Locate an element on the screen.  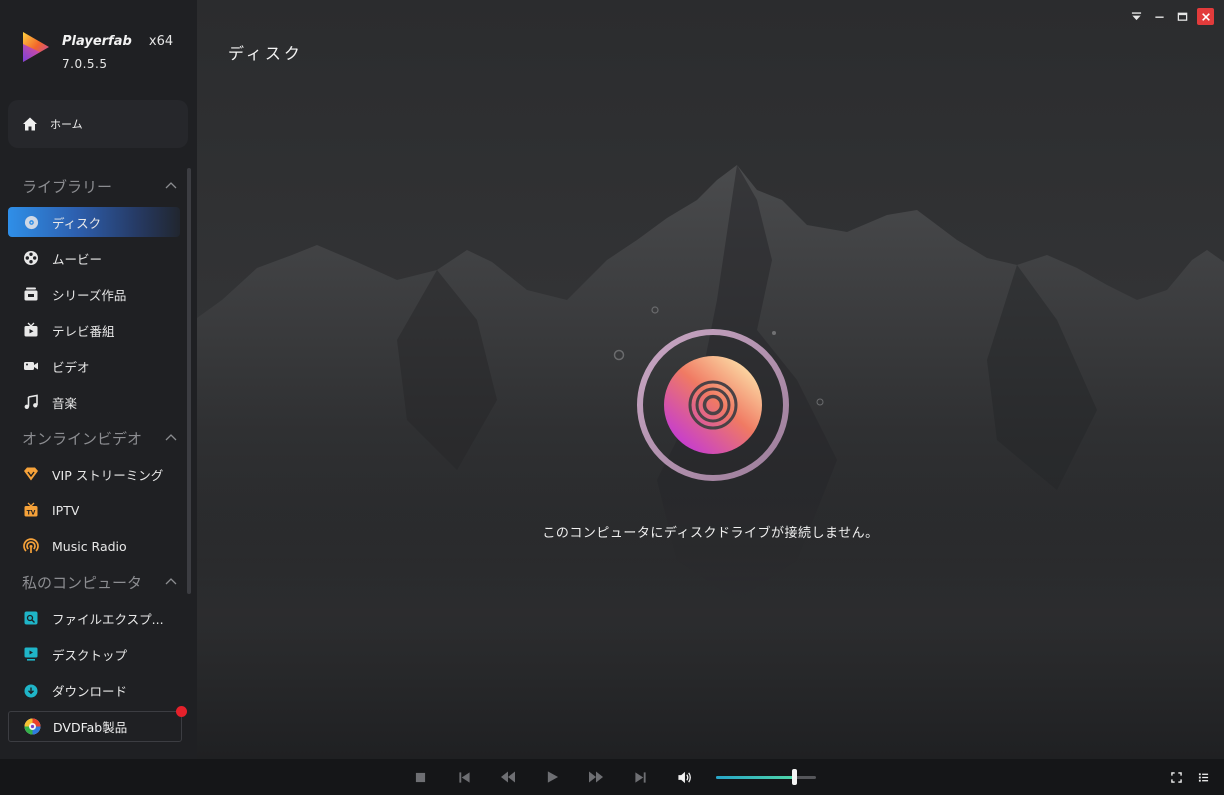
maximize-icon is located at coordinates (1182, 16).